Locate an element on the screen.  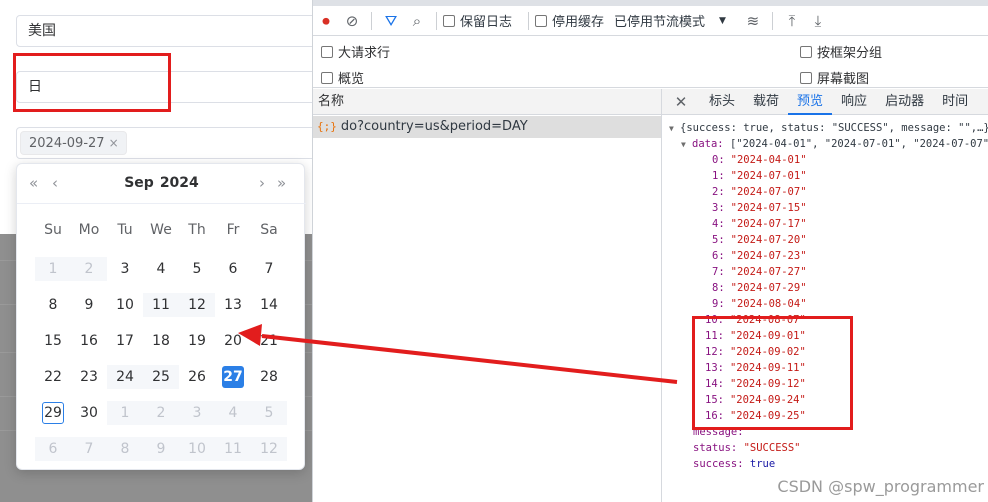
filter-icon: ⛛ is located at coordinates (391, 21).